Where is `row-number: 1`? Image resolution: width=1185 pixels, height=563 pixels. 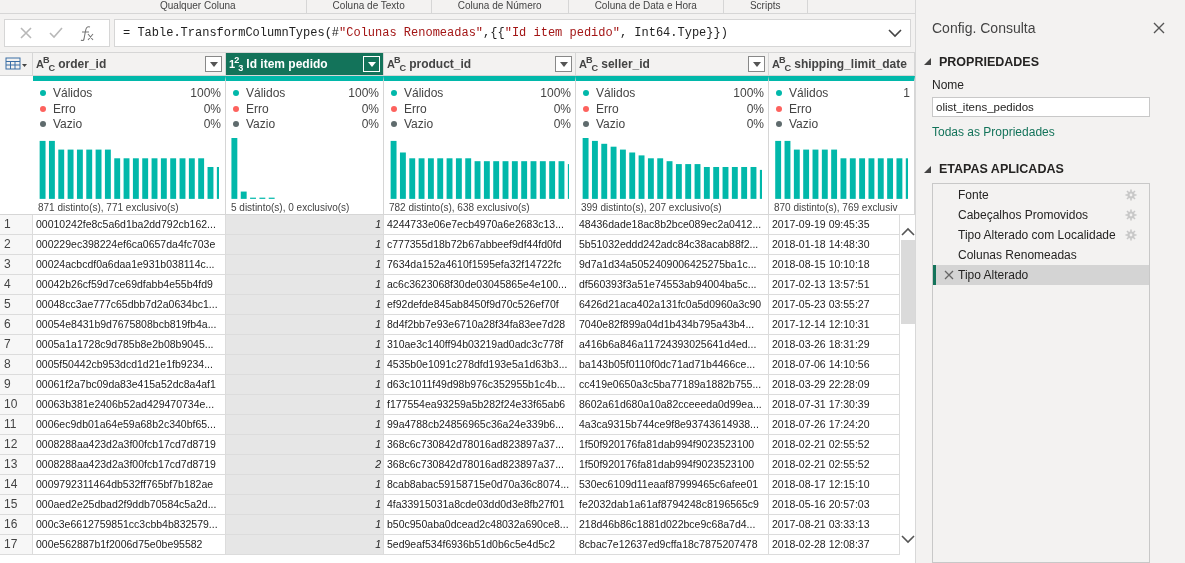
row-number: 1 is located at coordinates (16, 224).